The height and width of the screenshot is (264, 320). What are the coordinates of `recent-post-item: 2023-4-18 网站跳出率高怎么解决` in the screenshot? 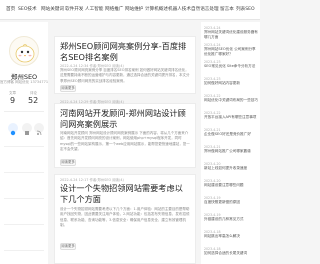 It's located at (231, 234).